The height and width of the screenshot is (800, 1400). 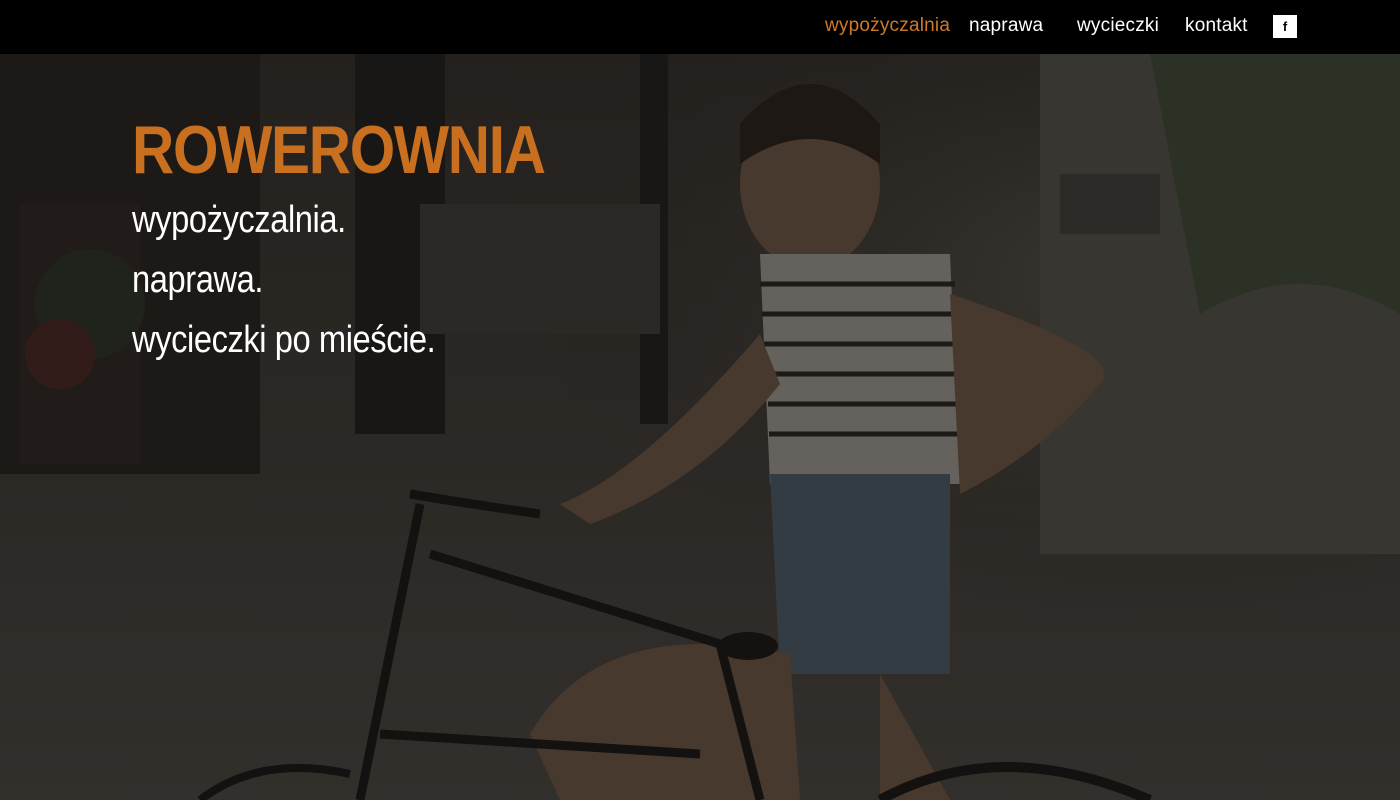 What do you see at coordinates (239, 220) in the screenshot?
I see `tagline-line-1: wypożyczalnia.` at bounding box center [239, 220].